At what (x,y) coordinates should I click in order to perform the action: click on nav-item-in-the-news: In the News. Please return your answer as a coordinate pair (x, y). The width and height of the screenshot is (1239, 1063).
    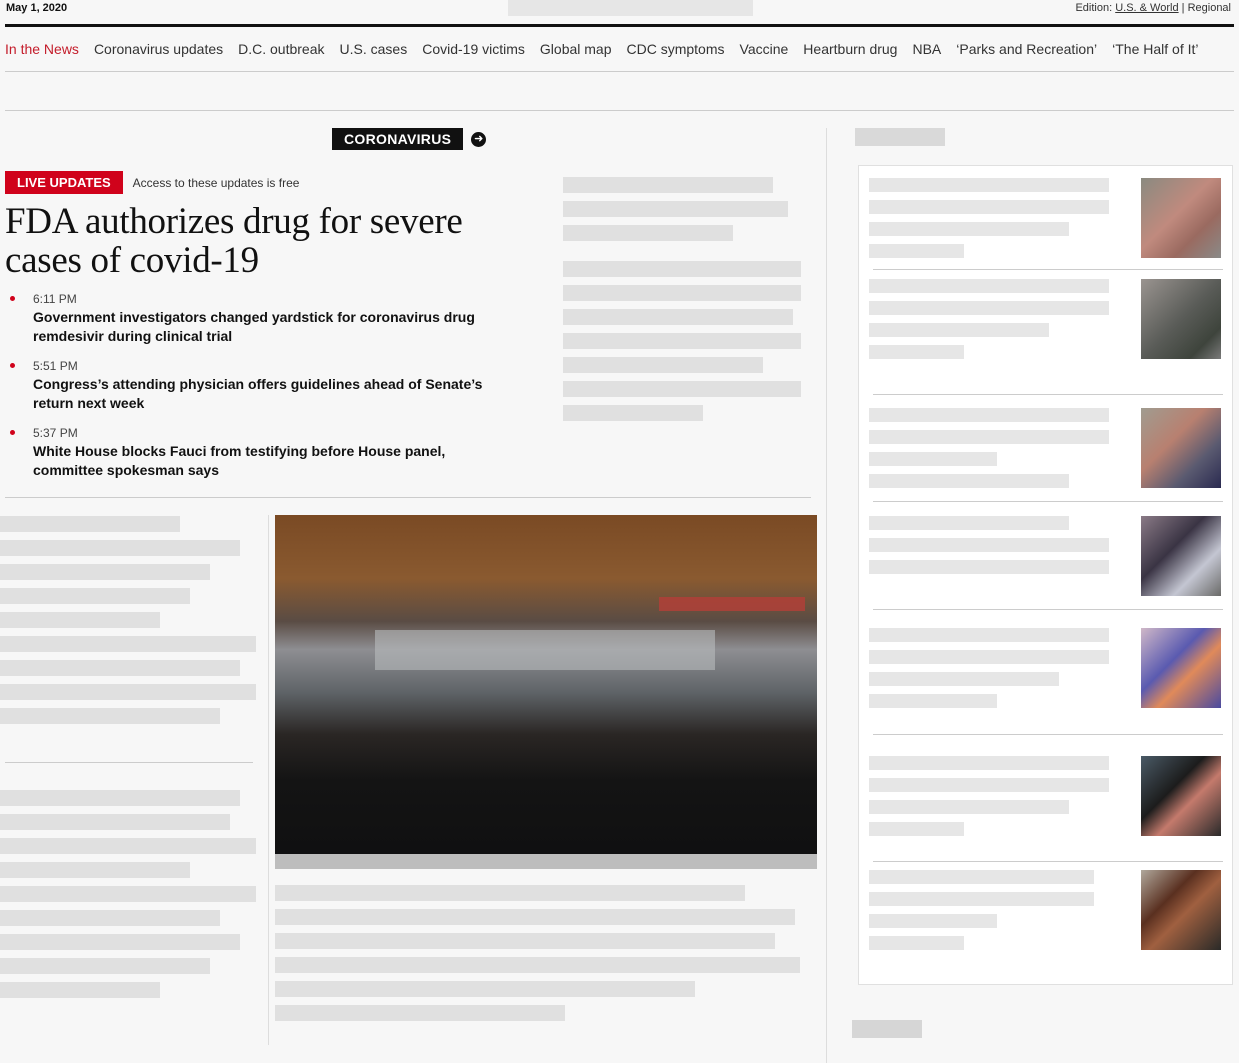
    Looking at the image, I should click on (42, 49).